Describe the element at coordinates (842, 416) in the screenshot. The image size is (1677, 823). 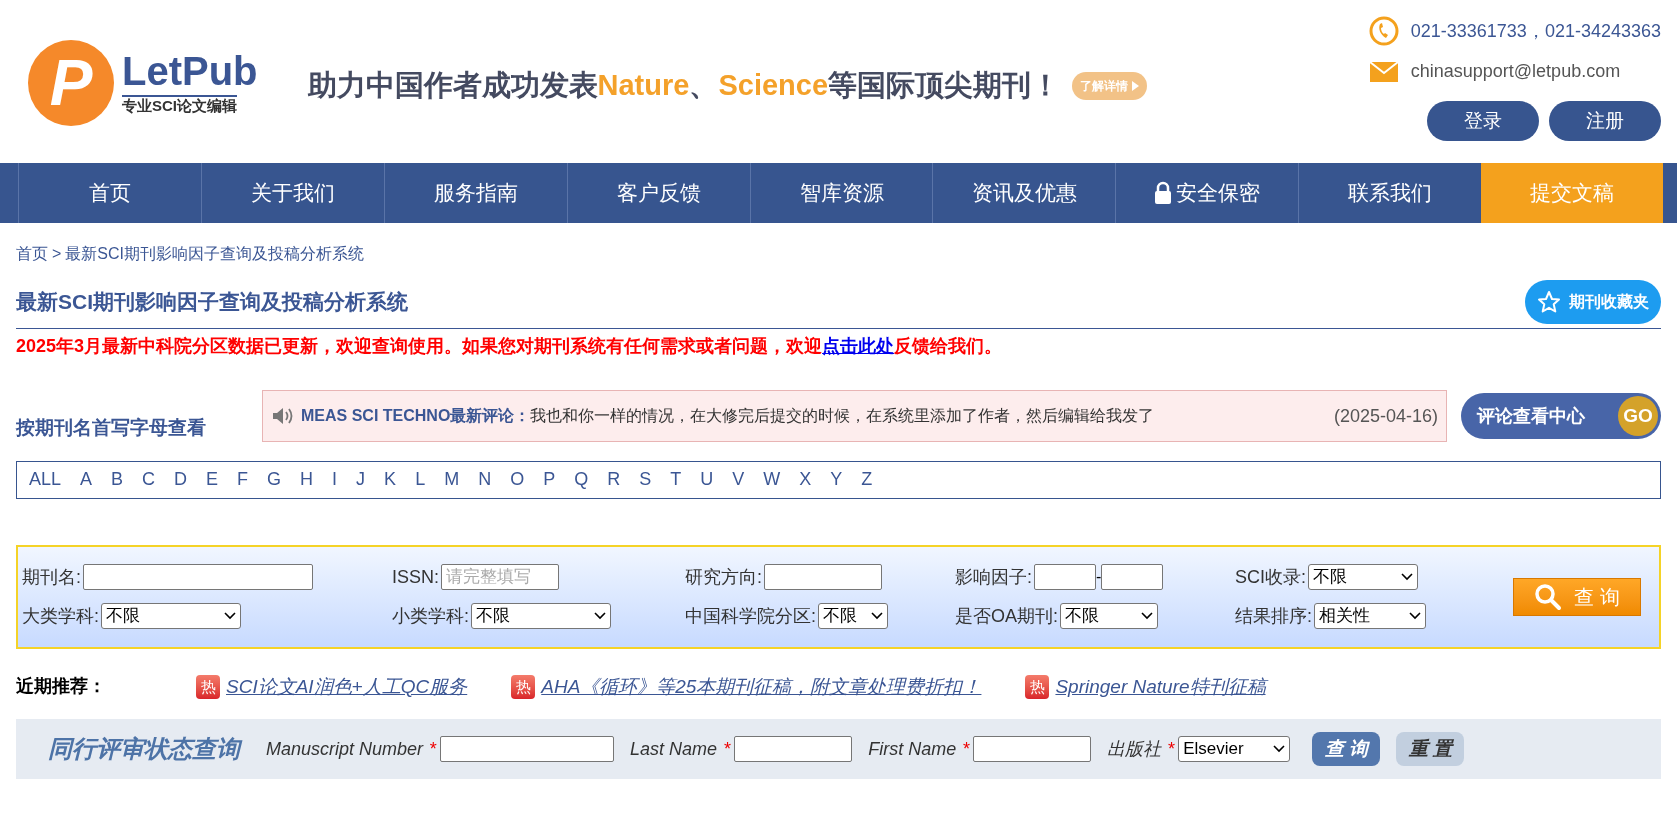
I see `comment-text: 我也和你一样的情况，在大修完后提交的时候，在系统里添加了作者，然后编辑给我发了` at that location.